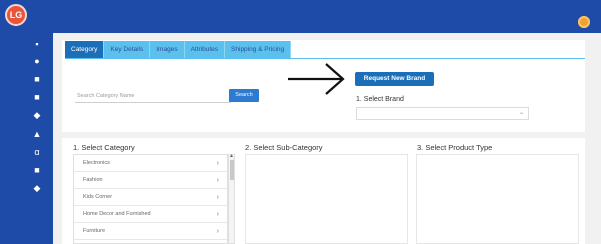 The height and width of the screenshot is (244, 601). What do you see at coordinates (244, 95) in the screenshot?
I see `search-button: Search` at bounding box center [244, 95].